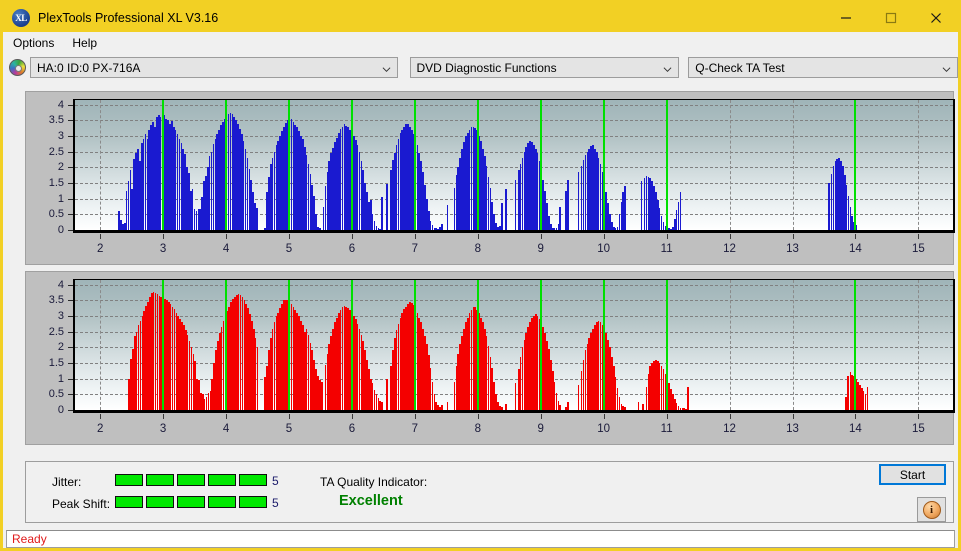 The height and width of the screenshot is (551, 961). Describe the element at coordinates (56, 214) in the screenshot. I see `y-axis-tick-label: 0.5` at that location.